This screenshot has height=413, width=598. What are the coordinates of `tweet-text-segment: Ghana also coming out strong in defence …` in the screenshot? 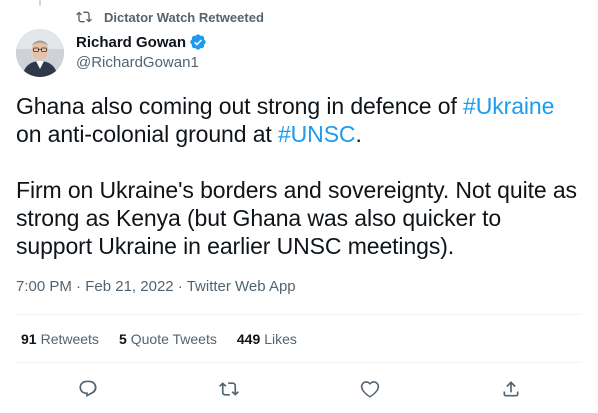 It's located at (240, 106).